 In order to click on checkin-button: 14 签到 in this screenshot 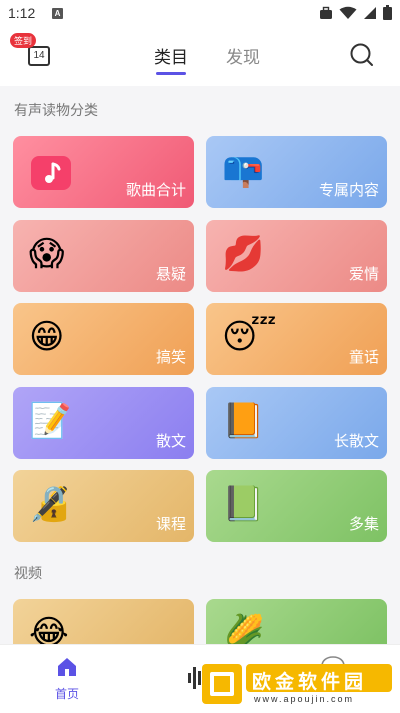, I will do `click(32, 52)`.